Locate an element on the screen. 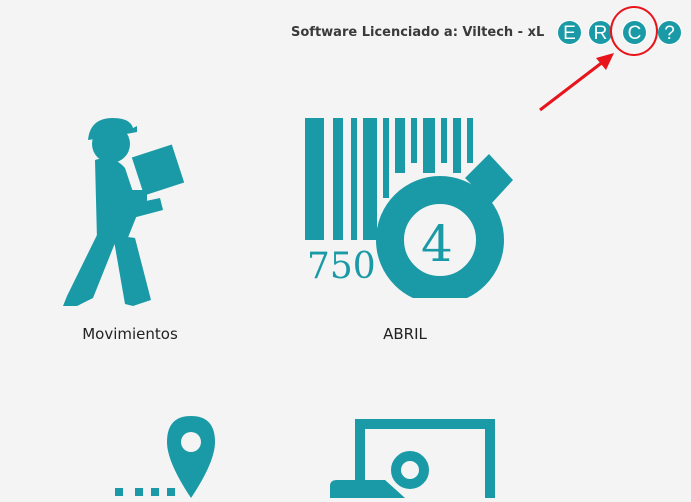 This screenshot has width=691, height=502. module-abril: 750 4 is located at coordinates (410, 211).